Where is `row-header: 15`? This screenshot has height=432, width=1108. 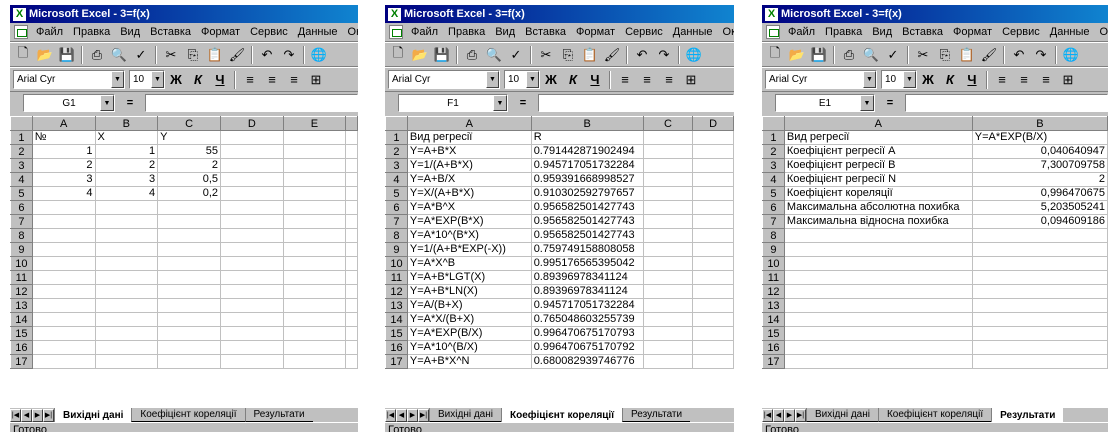 row-header: 15 is located at coordinates (396, 333).